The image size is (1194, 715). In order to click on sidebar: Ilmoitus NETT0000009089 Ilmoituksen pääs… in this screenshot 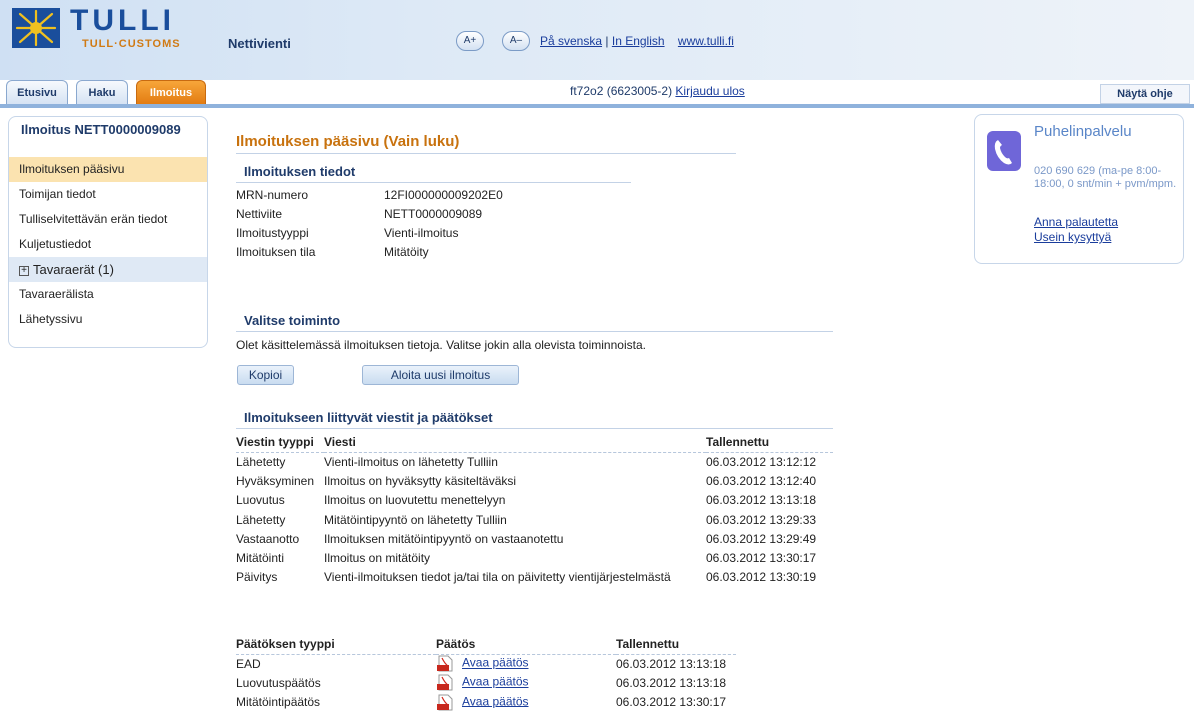, I will do `click(108, 232)`.